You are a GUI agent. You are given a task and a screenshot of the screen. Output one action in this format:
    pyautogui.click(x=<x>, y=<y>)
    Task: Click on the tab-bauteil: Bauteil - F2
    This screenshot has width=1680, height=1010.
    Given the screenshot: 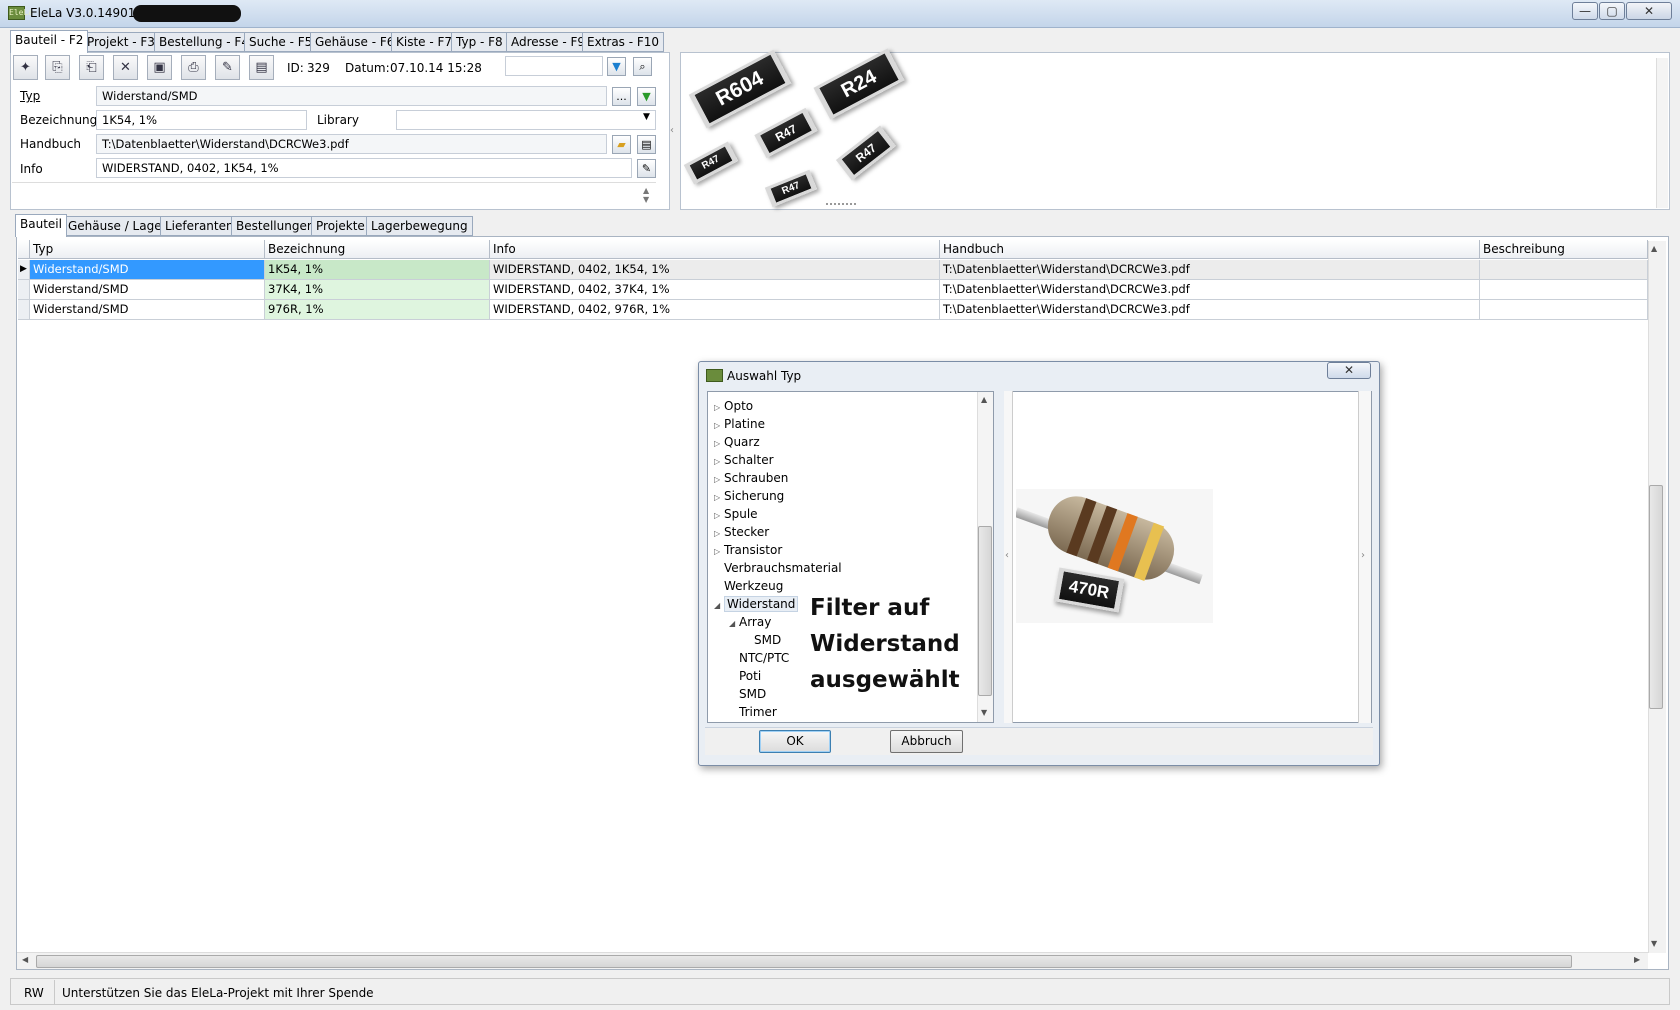 What is the action you would take?
    pyautogui.click(x=49, y=41)
    